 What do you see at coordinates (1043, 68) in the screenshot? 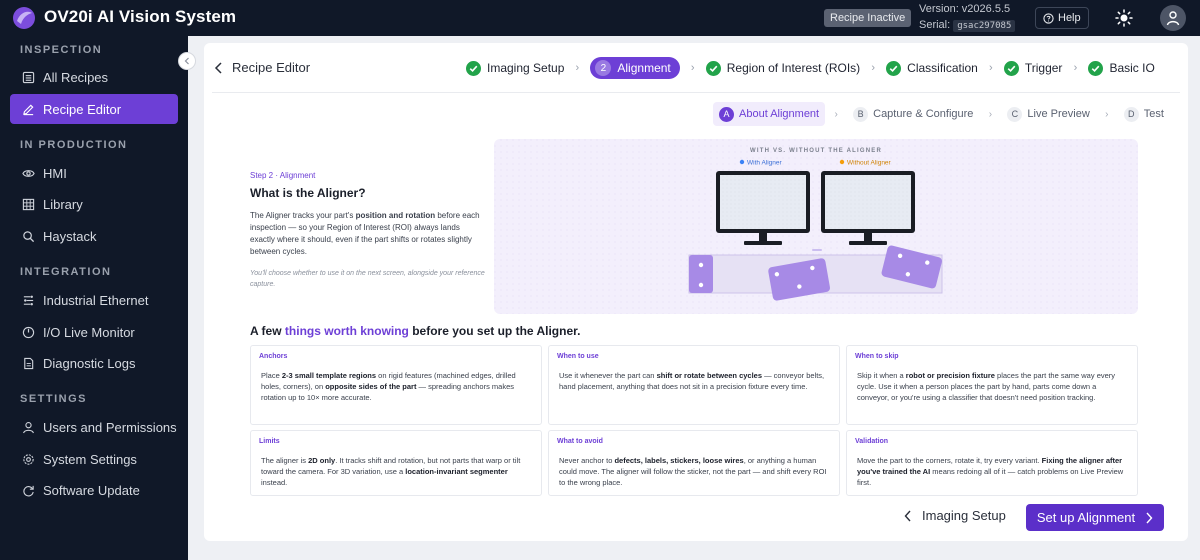
I see `step-label: Trigger` at bounding box center [1043, 68].